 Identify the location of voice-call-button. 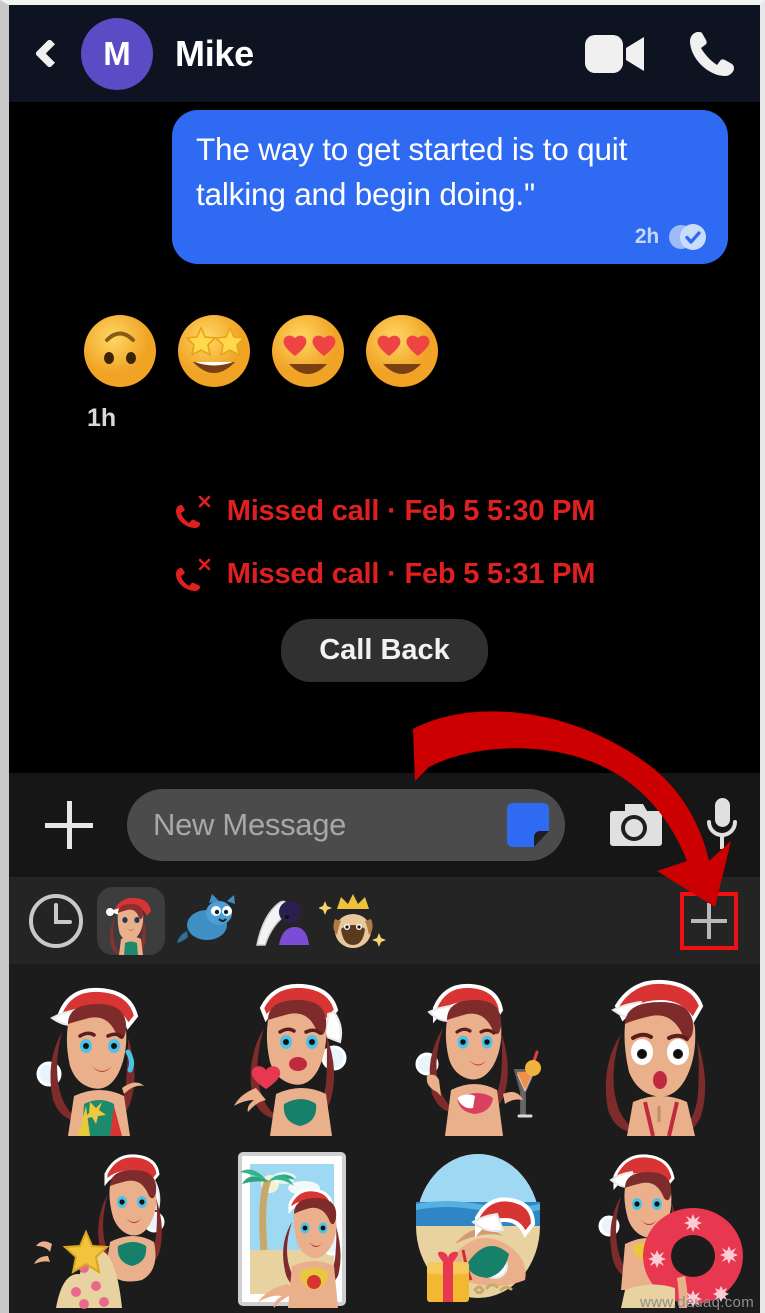
(712, 54).